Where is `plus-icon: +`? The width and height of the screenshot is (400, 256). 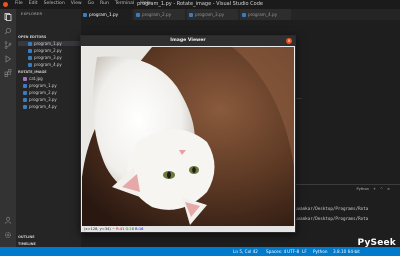 plus-icon: + is located at coordinates (374, 189).